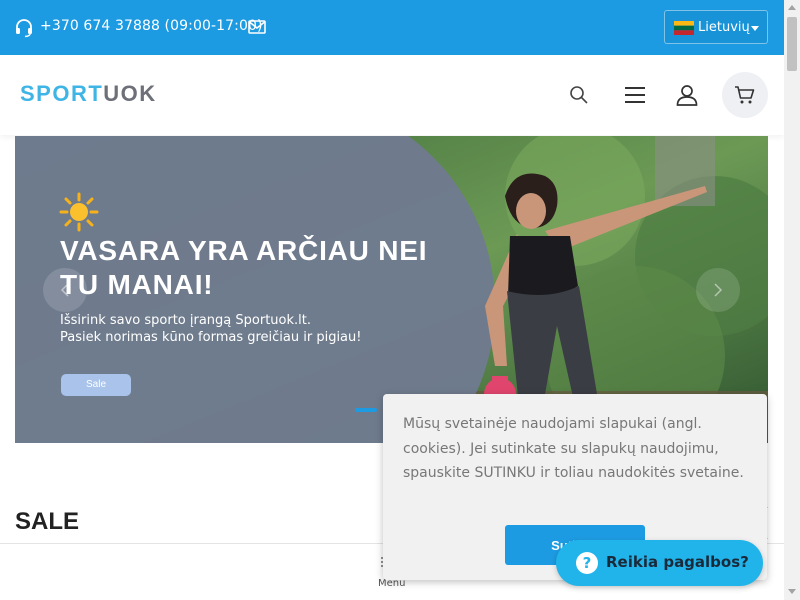  I want to click on slider-prev-button, so click(65, 290).